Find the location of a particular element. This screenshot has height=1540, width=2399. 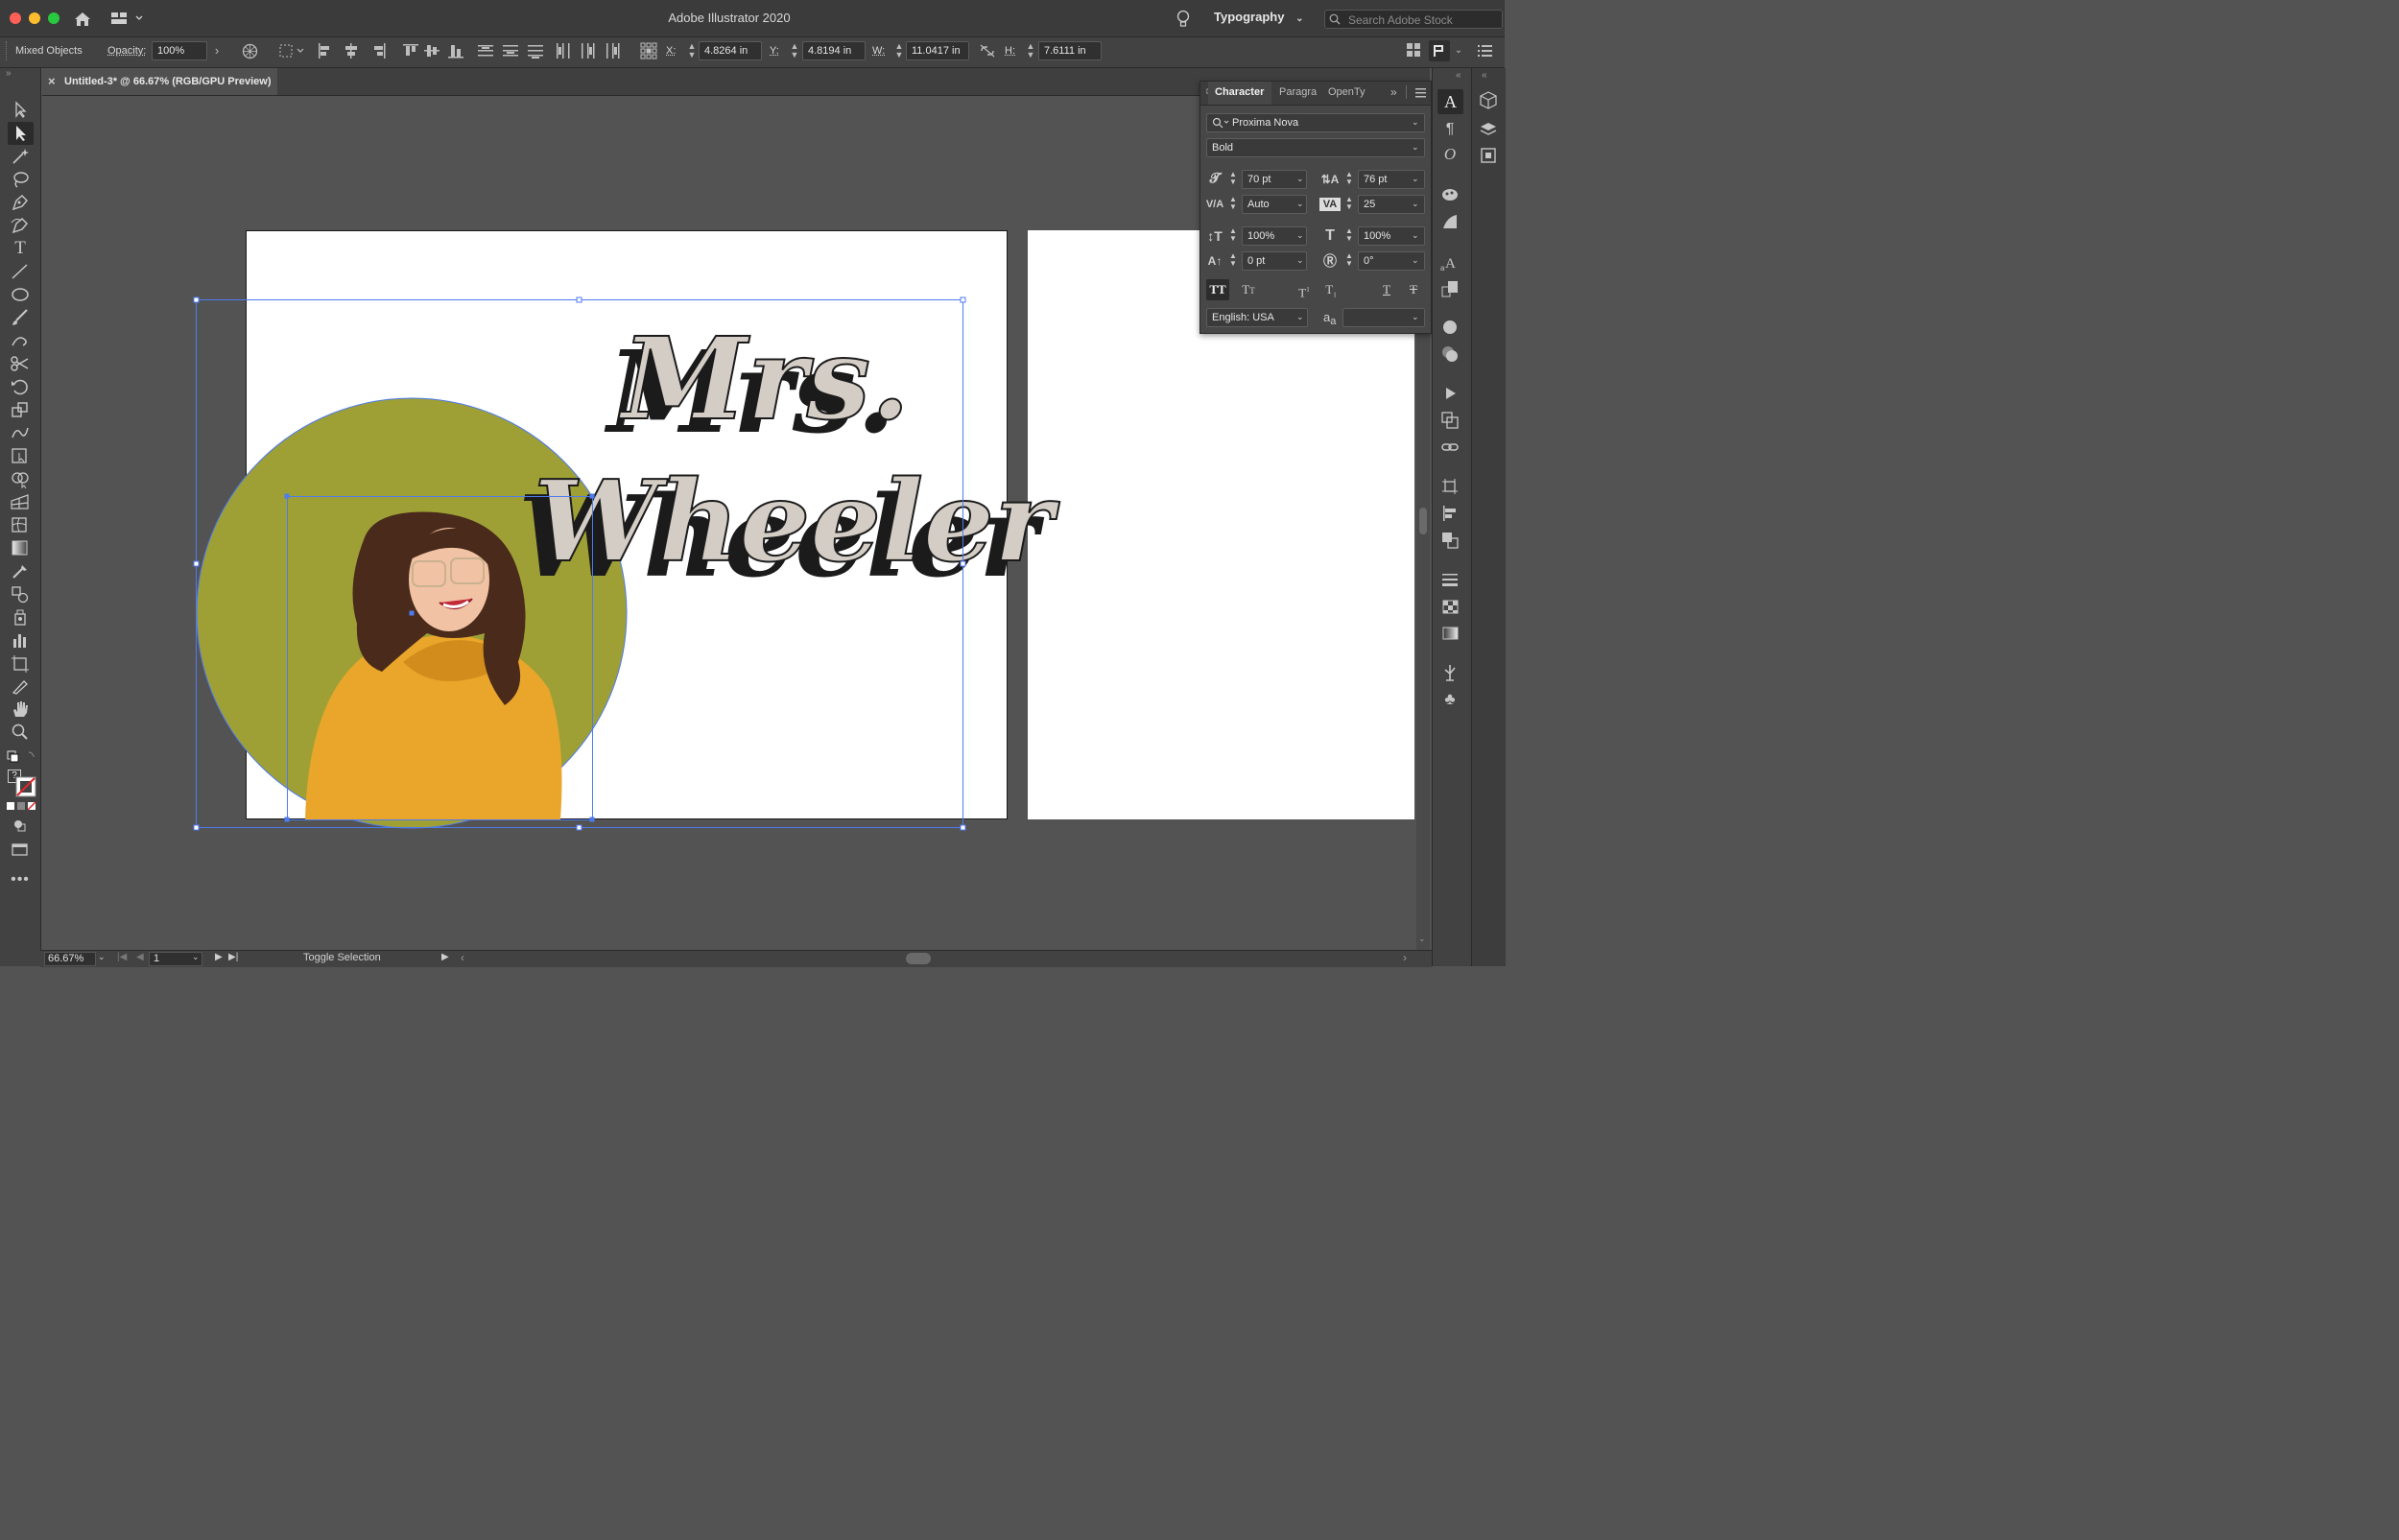

panel-tab-row: ⇕ Character Paragra OpenTy » is located at coordinates (1315, 94).